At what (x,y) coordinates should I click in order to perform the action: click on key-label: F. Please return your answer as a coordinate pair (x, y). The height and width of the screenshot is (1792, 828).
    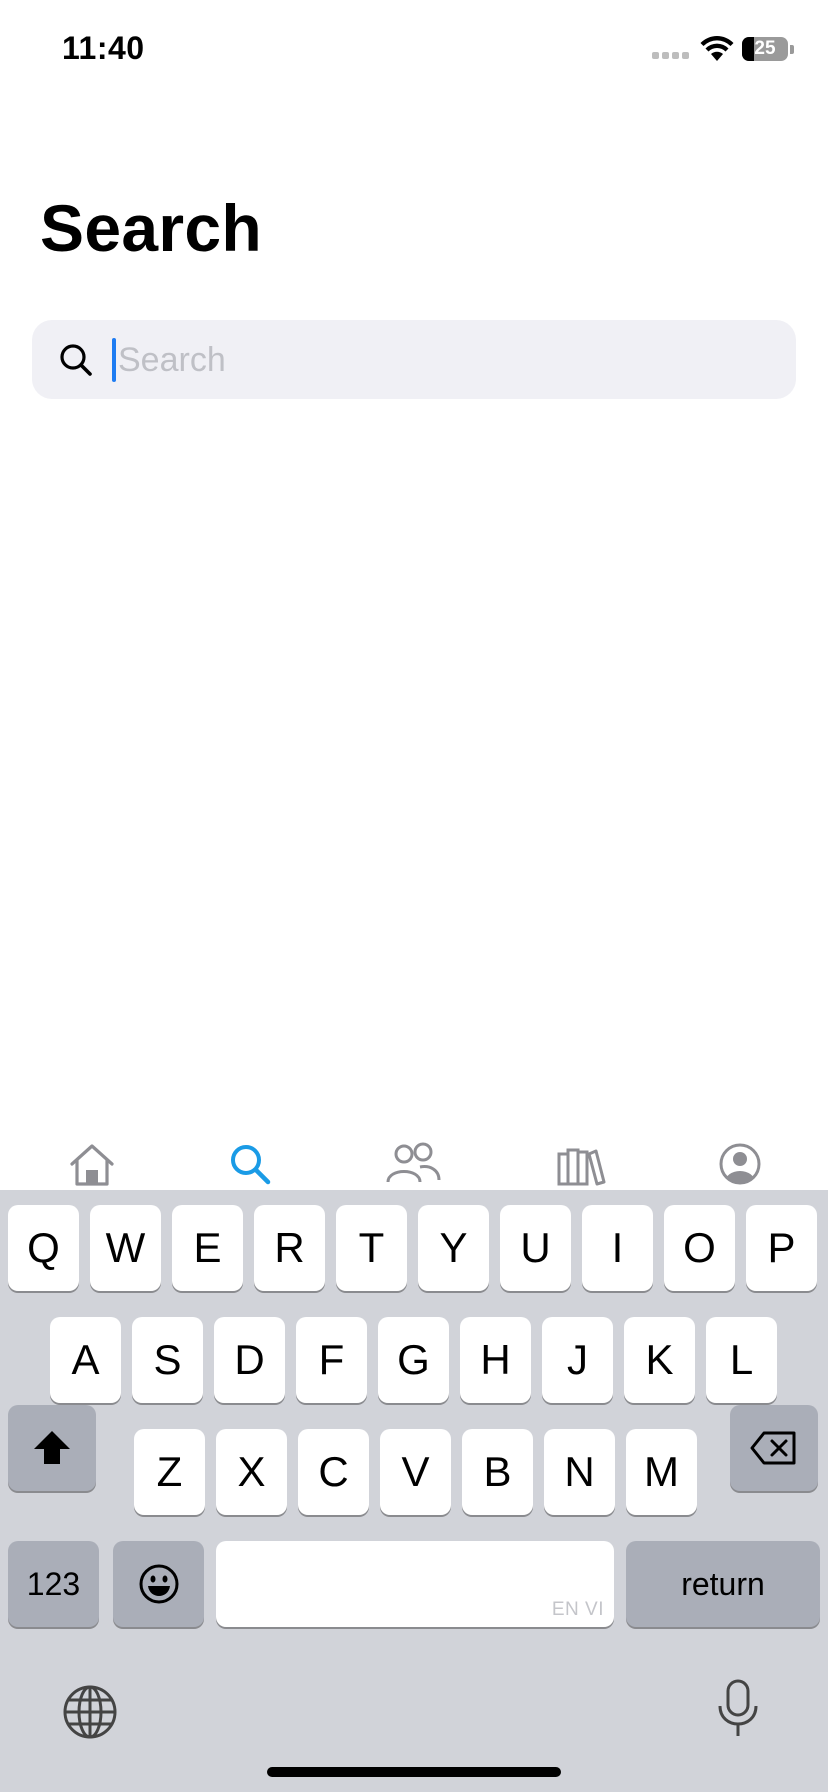
    Looking at the image, I should click on (331, 1359).